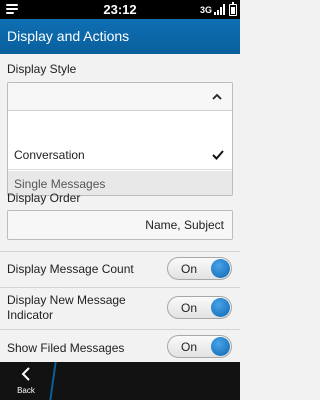 The width and height of the screenshot is (320, 400). Describe the element at coordinates (49, 155) in the screenshot. I see `option-label: Conversation` at that location.